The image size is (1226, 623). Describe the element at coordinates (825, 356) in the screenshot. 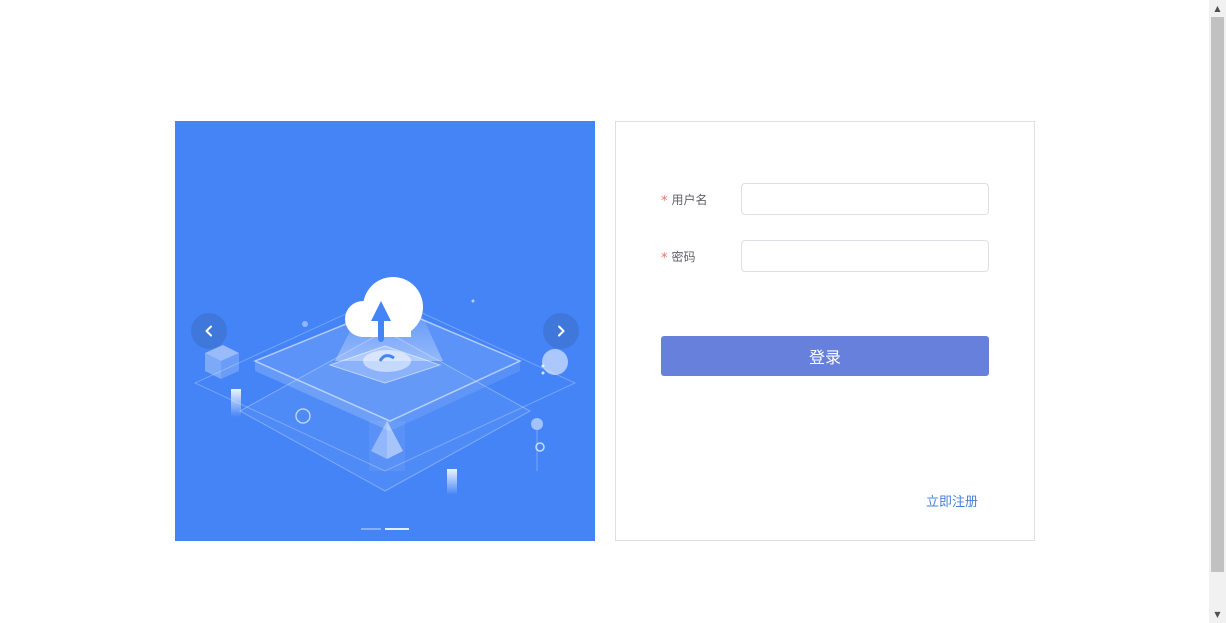

I see `login-button: 登录` at that location.